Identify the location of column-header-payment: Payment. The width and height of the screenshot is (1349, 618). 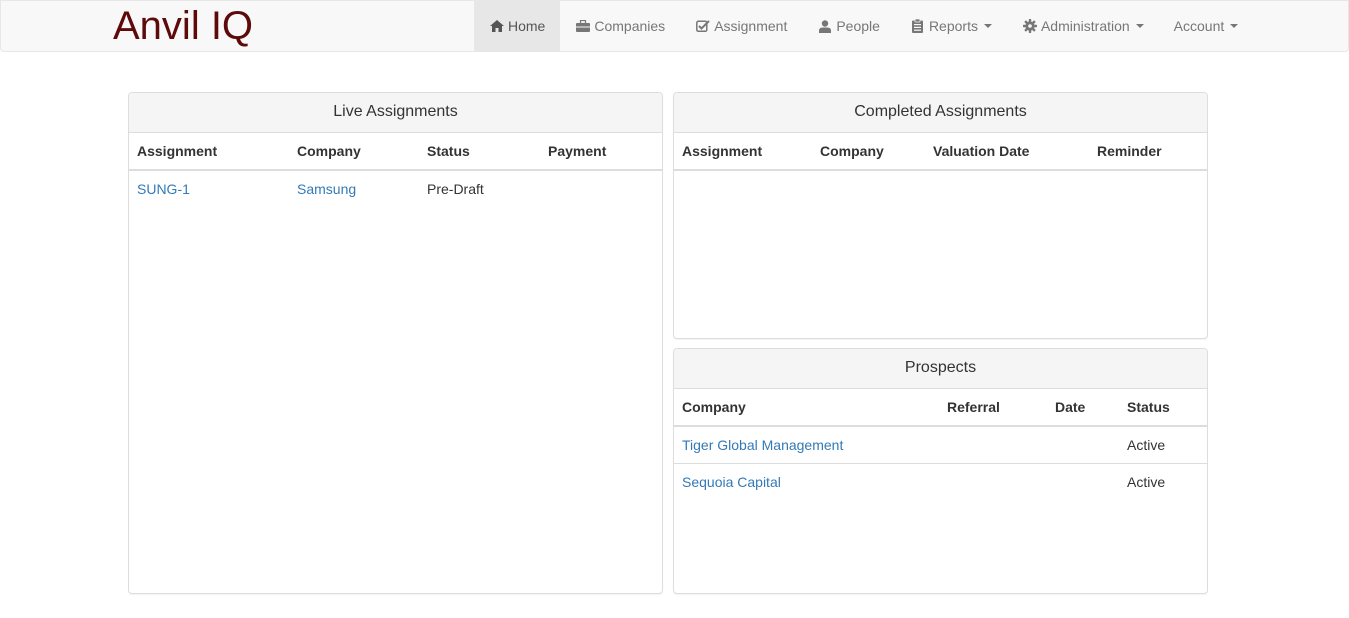
(601, 152).